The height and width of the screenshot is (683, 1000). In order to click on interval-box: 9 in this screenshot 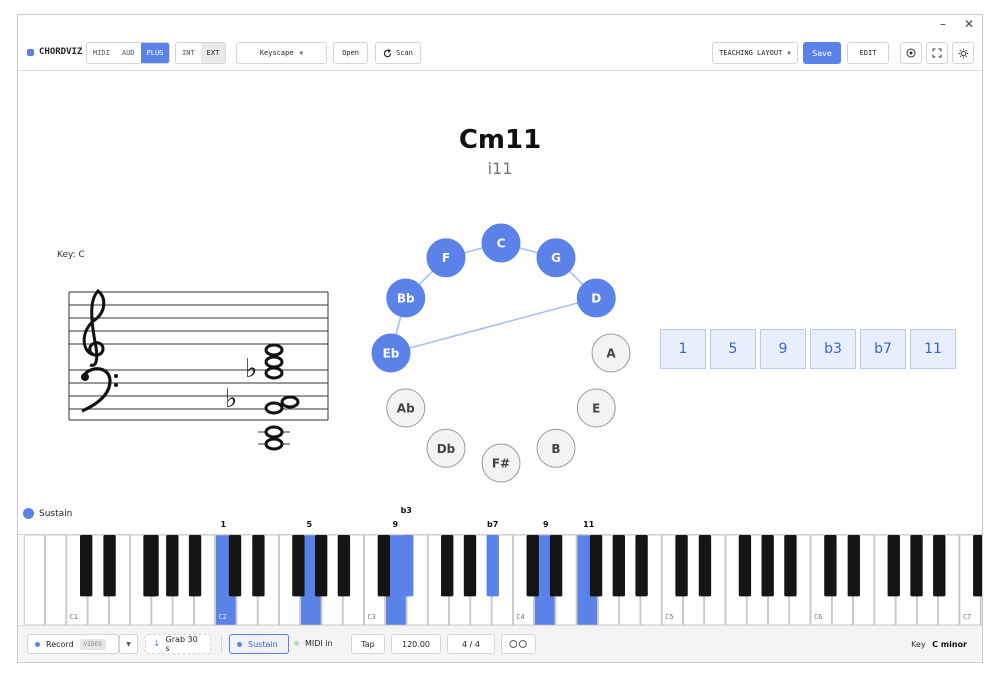, I will do `click(783, 349)`.